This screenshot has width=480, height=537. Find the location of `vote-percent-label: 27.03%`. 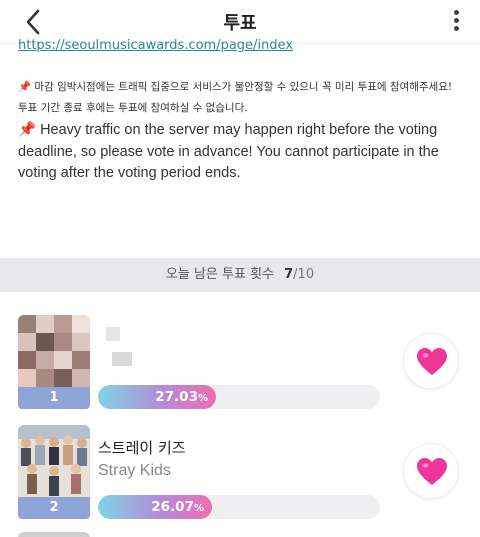

vote-percent-label: 27.03% is located at coordinates (181, 397).